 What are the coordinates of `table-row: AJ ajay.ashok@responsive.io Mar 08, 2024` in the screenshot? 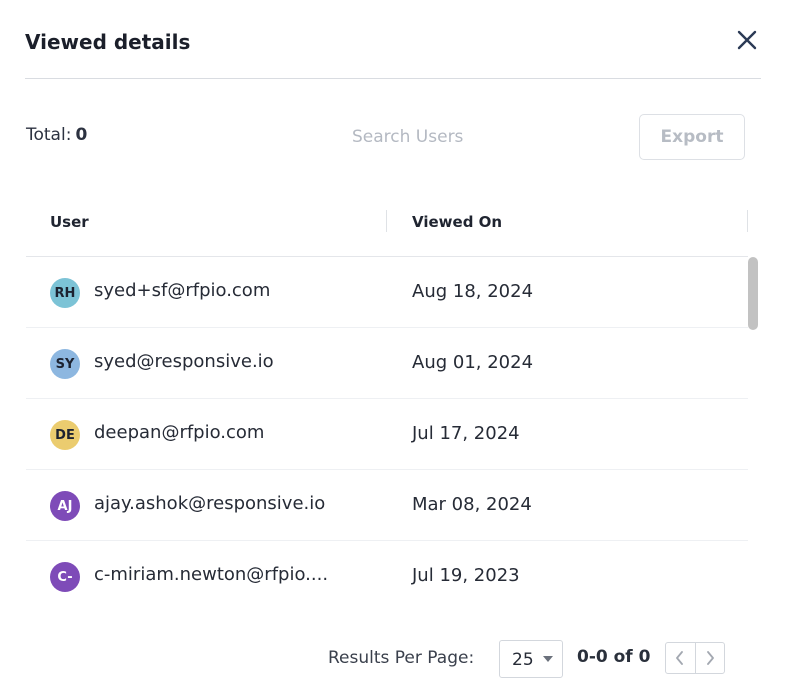 It's located at (387, 505).